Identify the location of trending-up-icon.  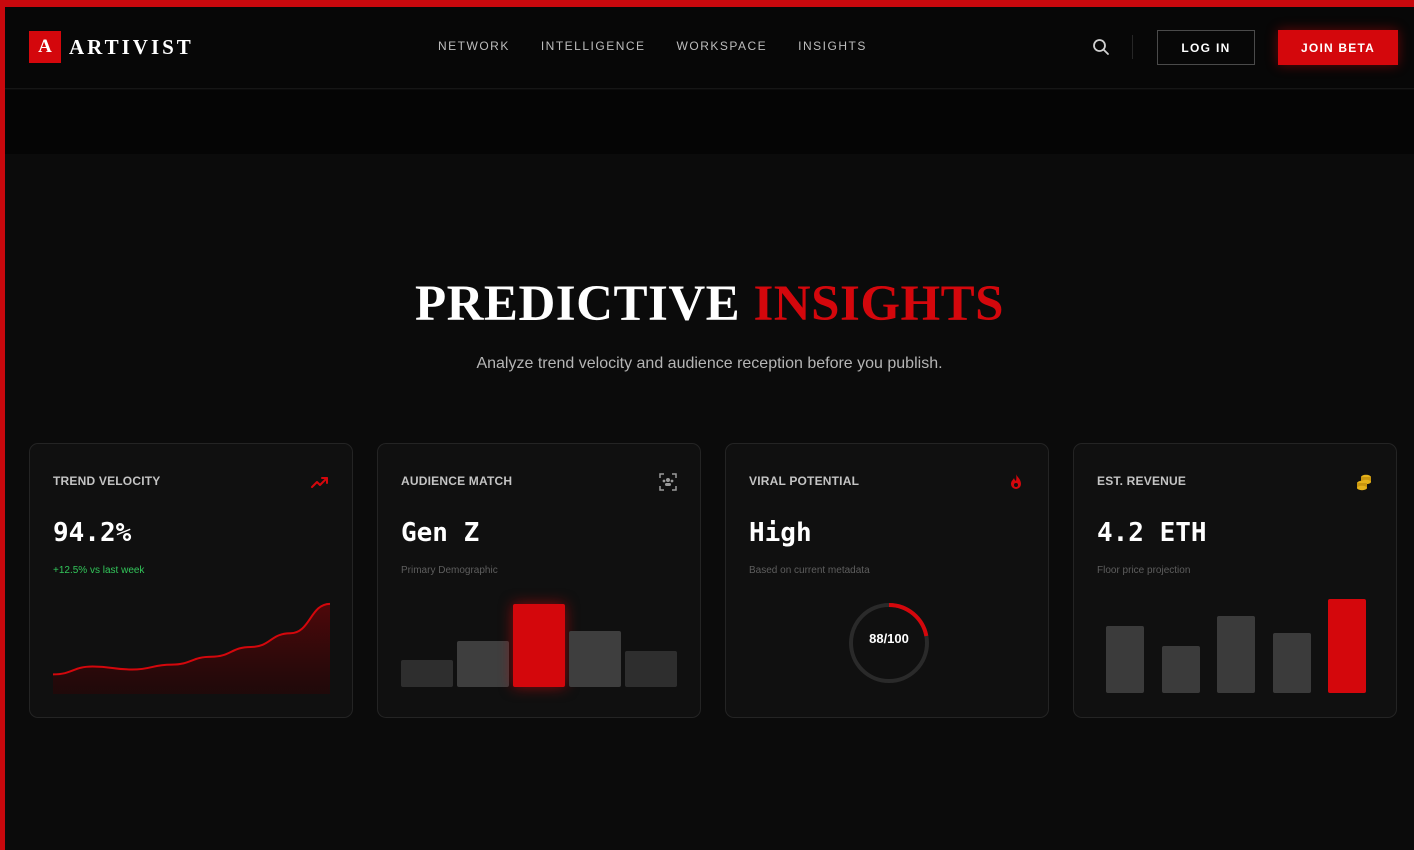
(320, 482).